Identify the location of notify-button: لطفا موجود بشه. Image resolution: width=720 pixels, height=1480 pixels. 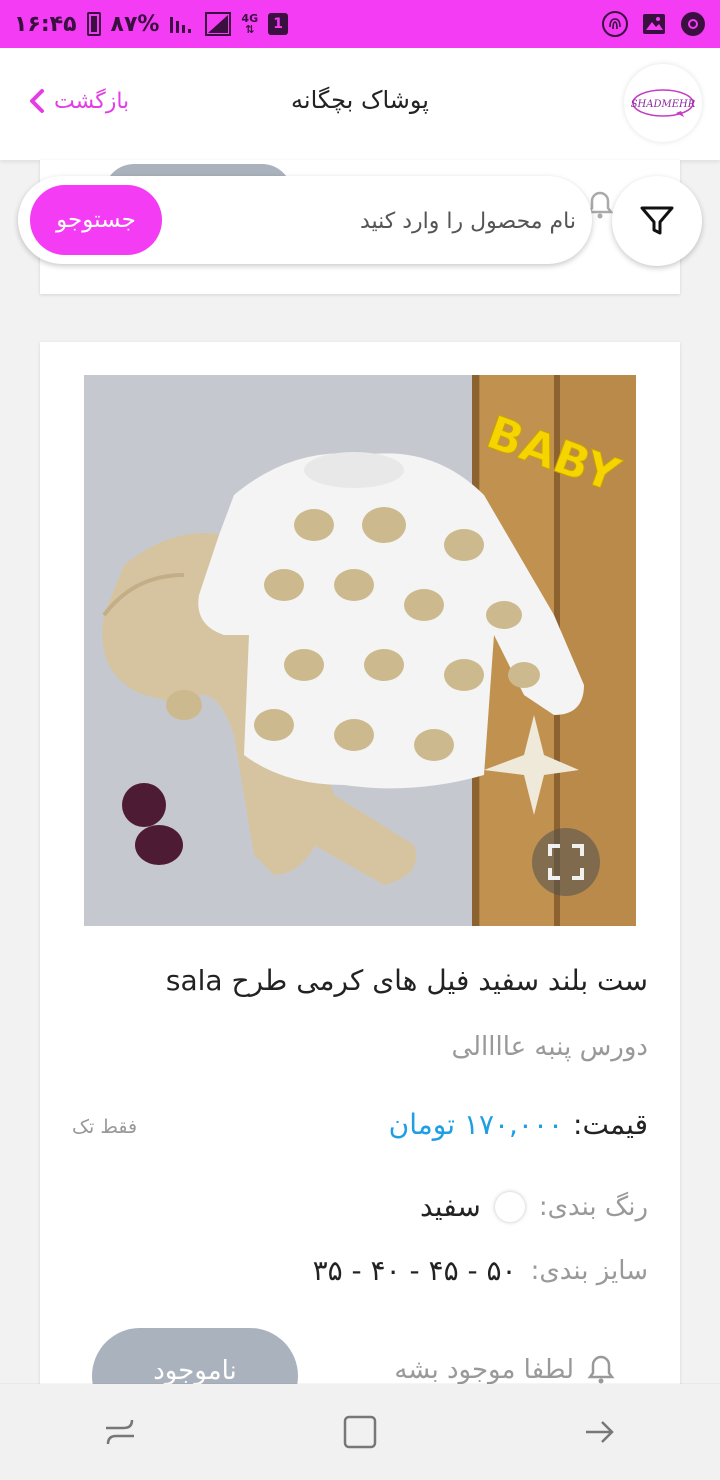
(505, 1370).